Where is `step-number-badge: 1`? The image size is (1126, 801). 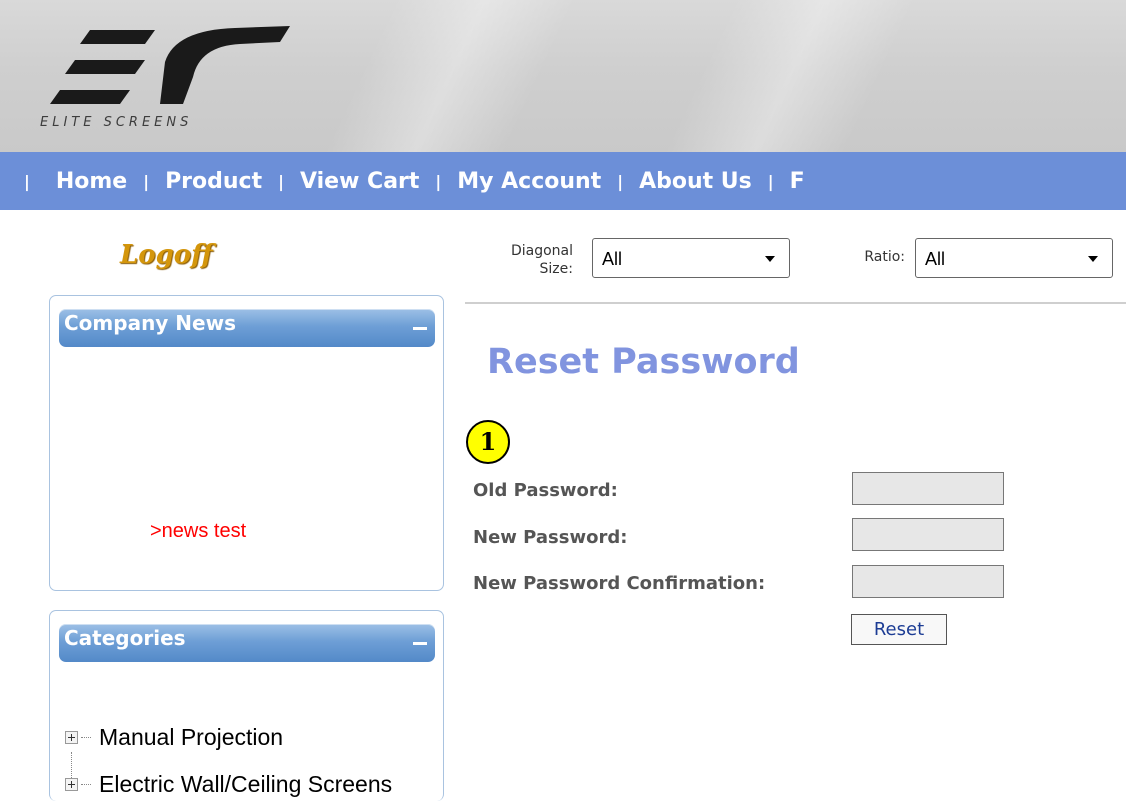 step-number-badge: 1 is located at coordinates (488, 442).